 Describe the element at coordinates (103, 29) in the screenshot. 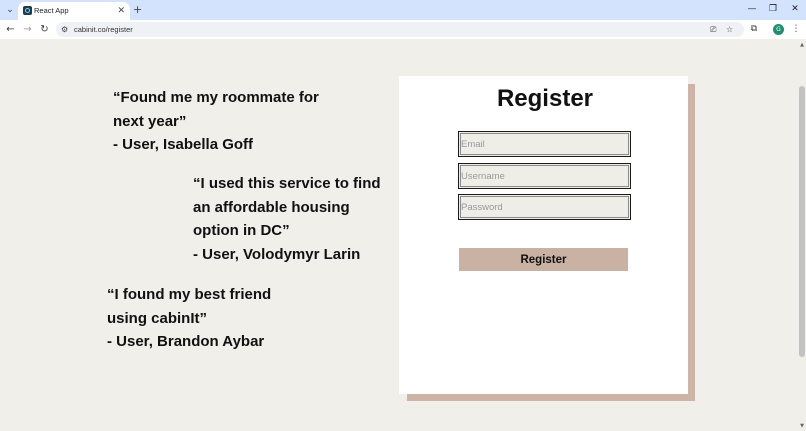

I see `url-text: cabinit.co/register` at that location.